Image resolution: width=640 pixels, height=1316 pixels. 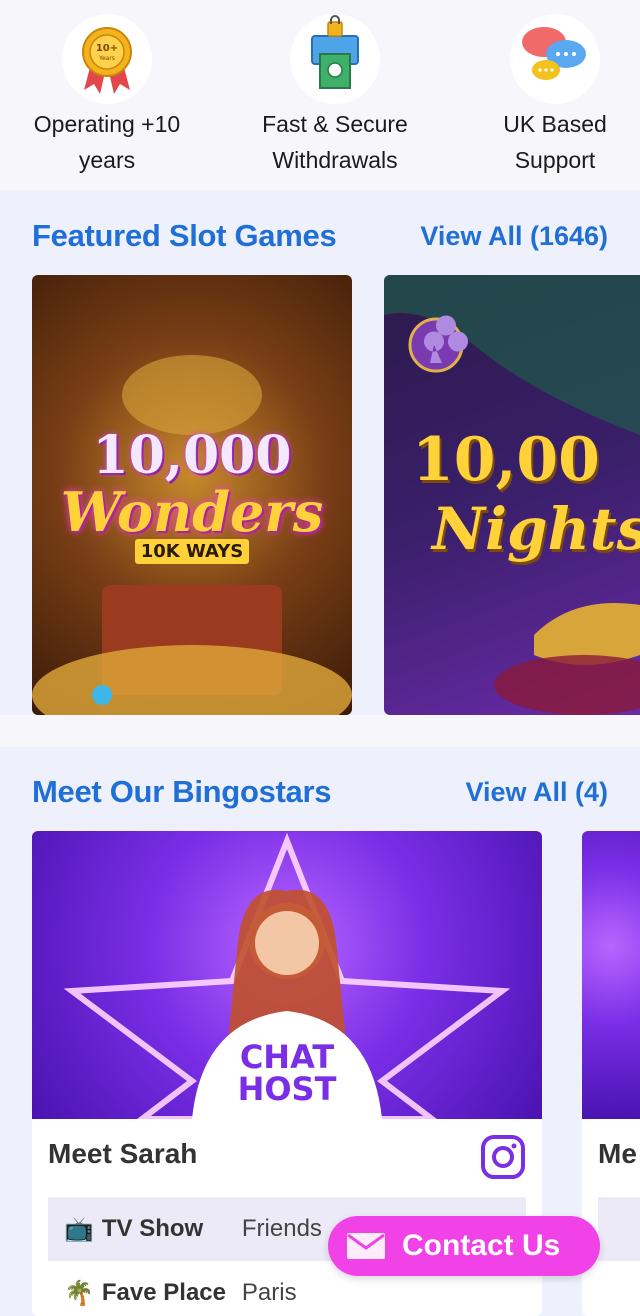 What do you see at coordinates (107, 48) in the screenshot?
I see `svg-text: 10+` at bounding box center [107, 48].